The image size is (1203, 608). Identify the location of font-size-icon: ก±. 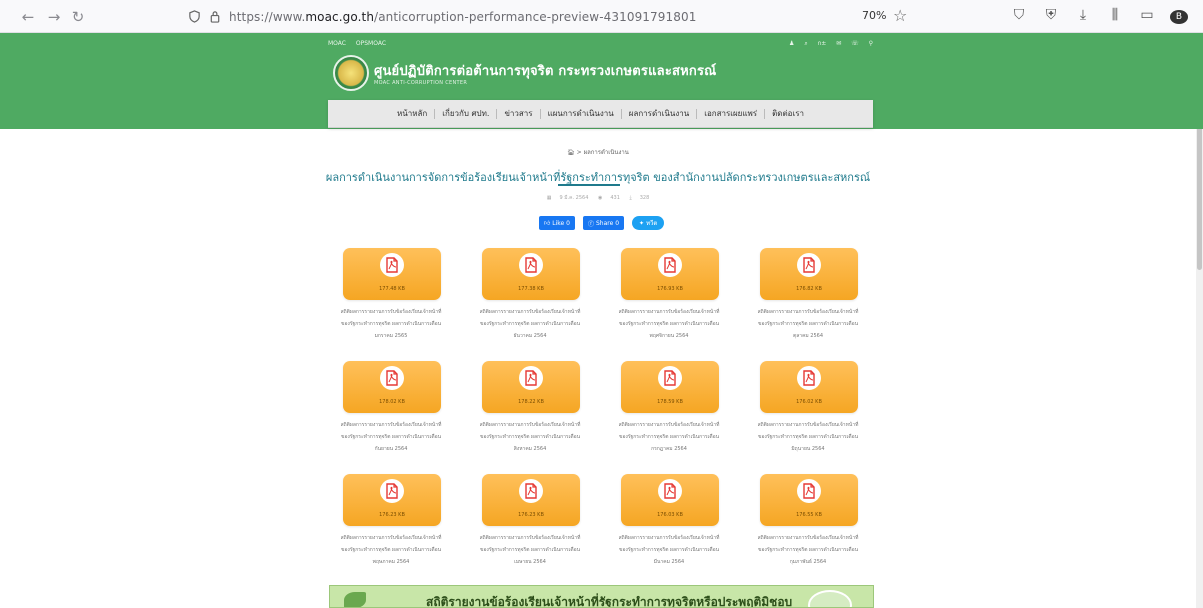
(822, 43).